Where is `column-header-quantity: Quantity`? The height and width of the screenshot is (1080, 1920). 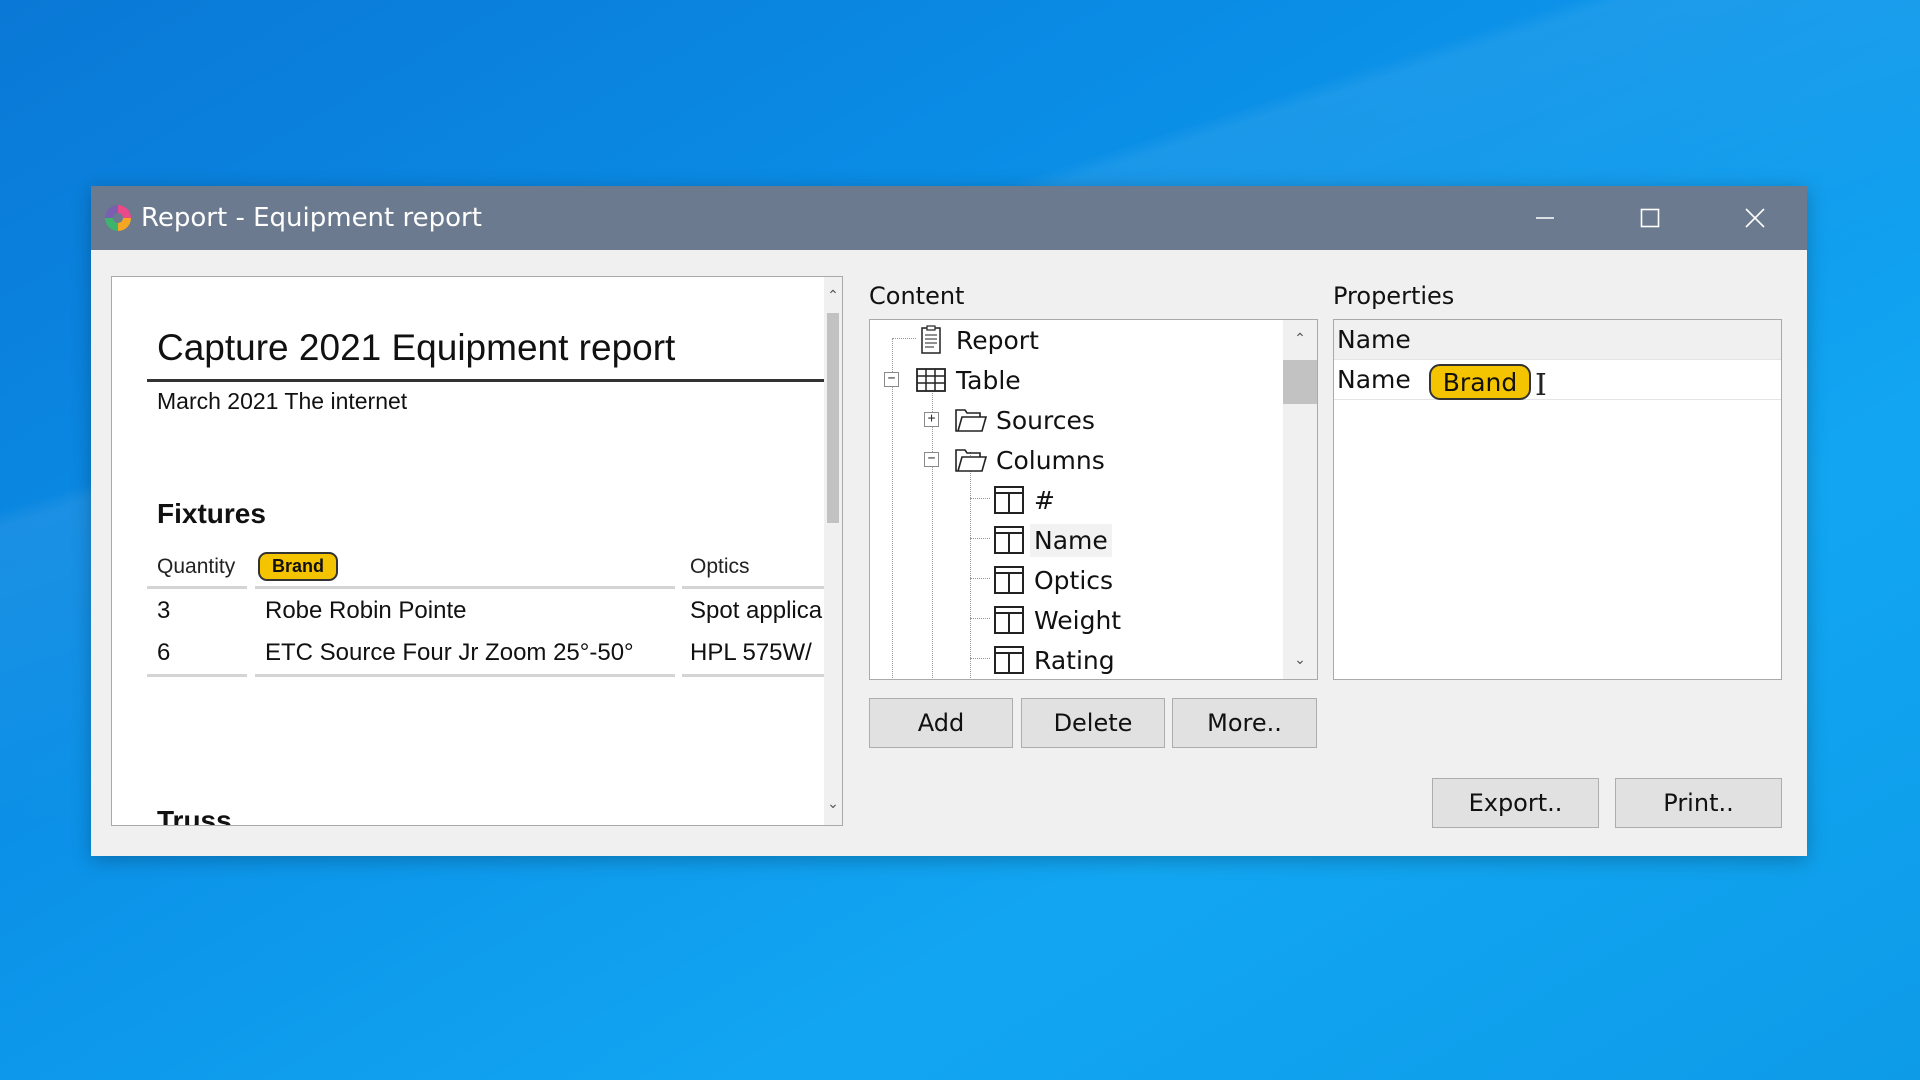 column-header-quantity: Quantity is located at coordinates (196, 566).